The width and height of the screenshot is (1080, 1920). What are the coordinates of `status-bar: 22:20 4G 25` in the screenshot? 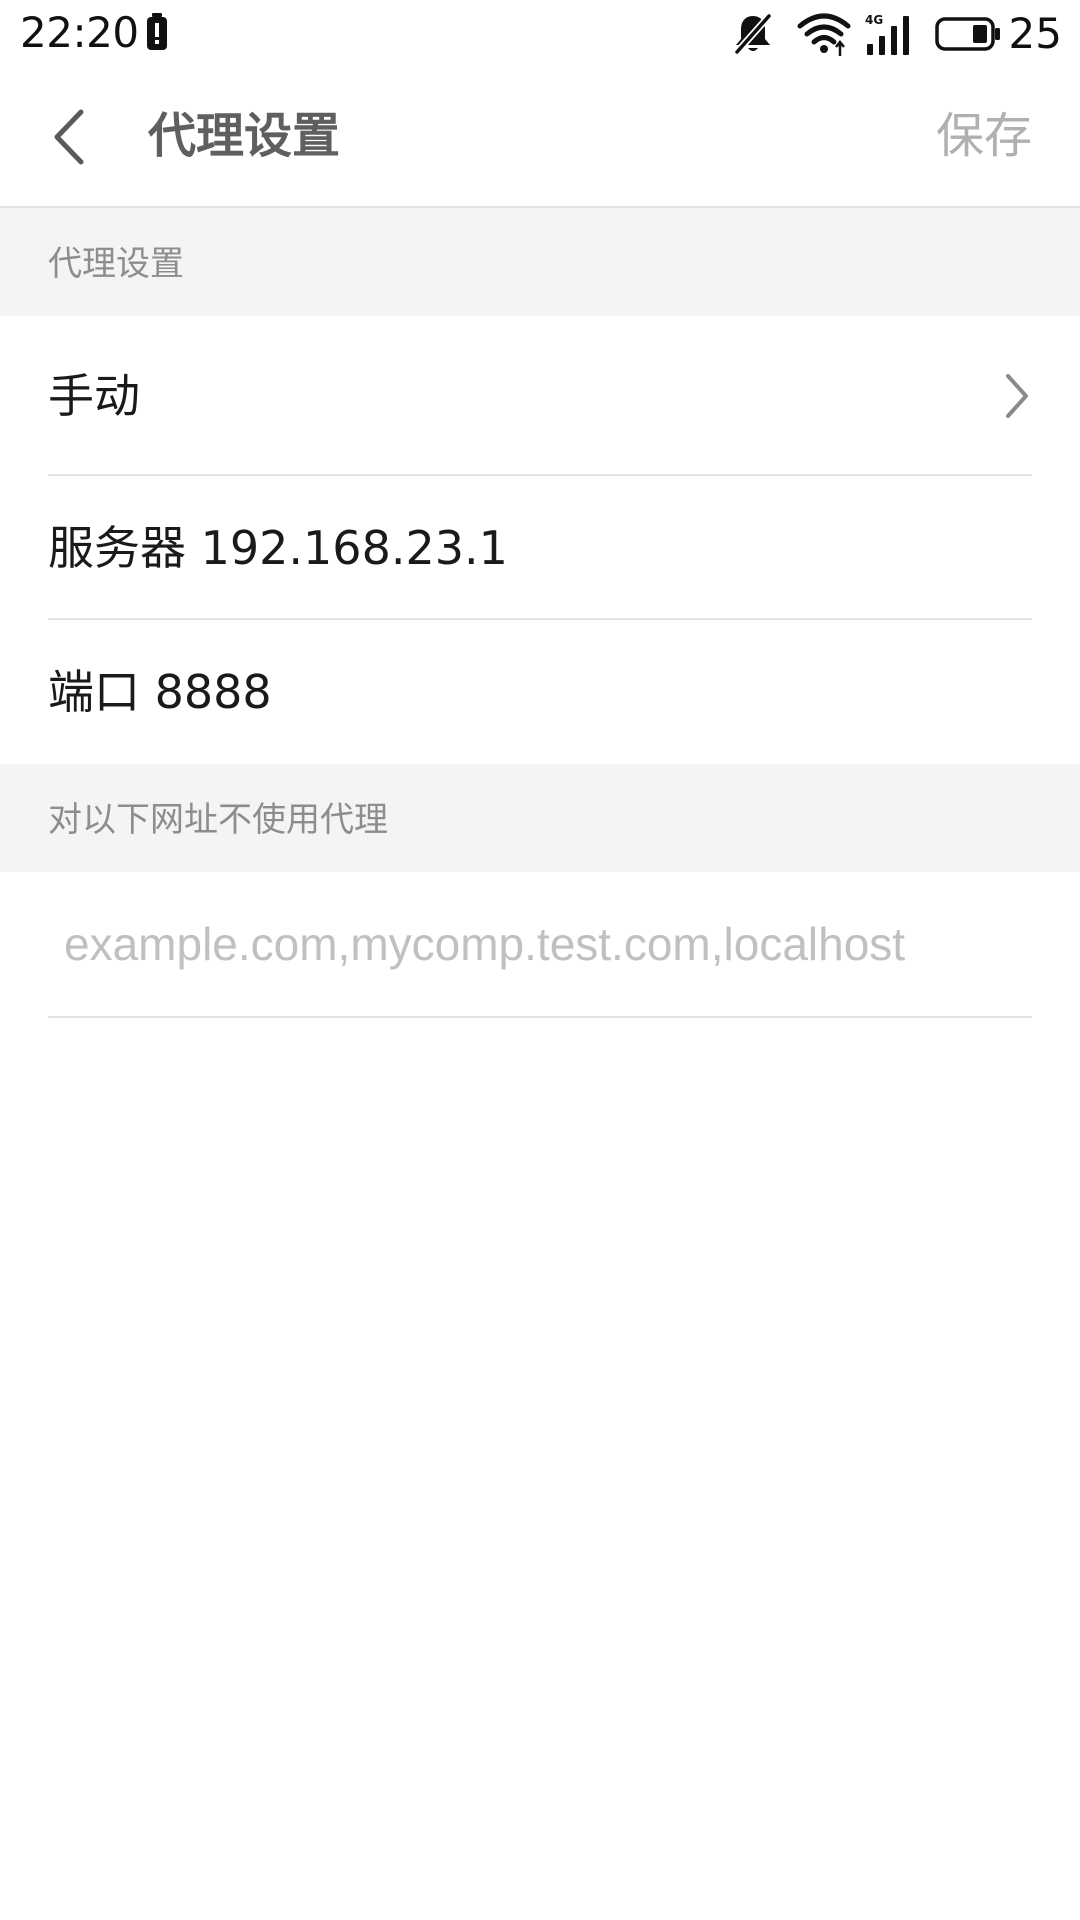 It's located at (540, 33).